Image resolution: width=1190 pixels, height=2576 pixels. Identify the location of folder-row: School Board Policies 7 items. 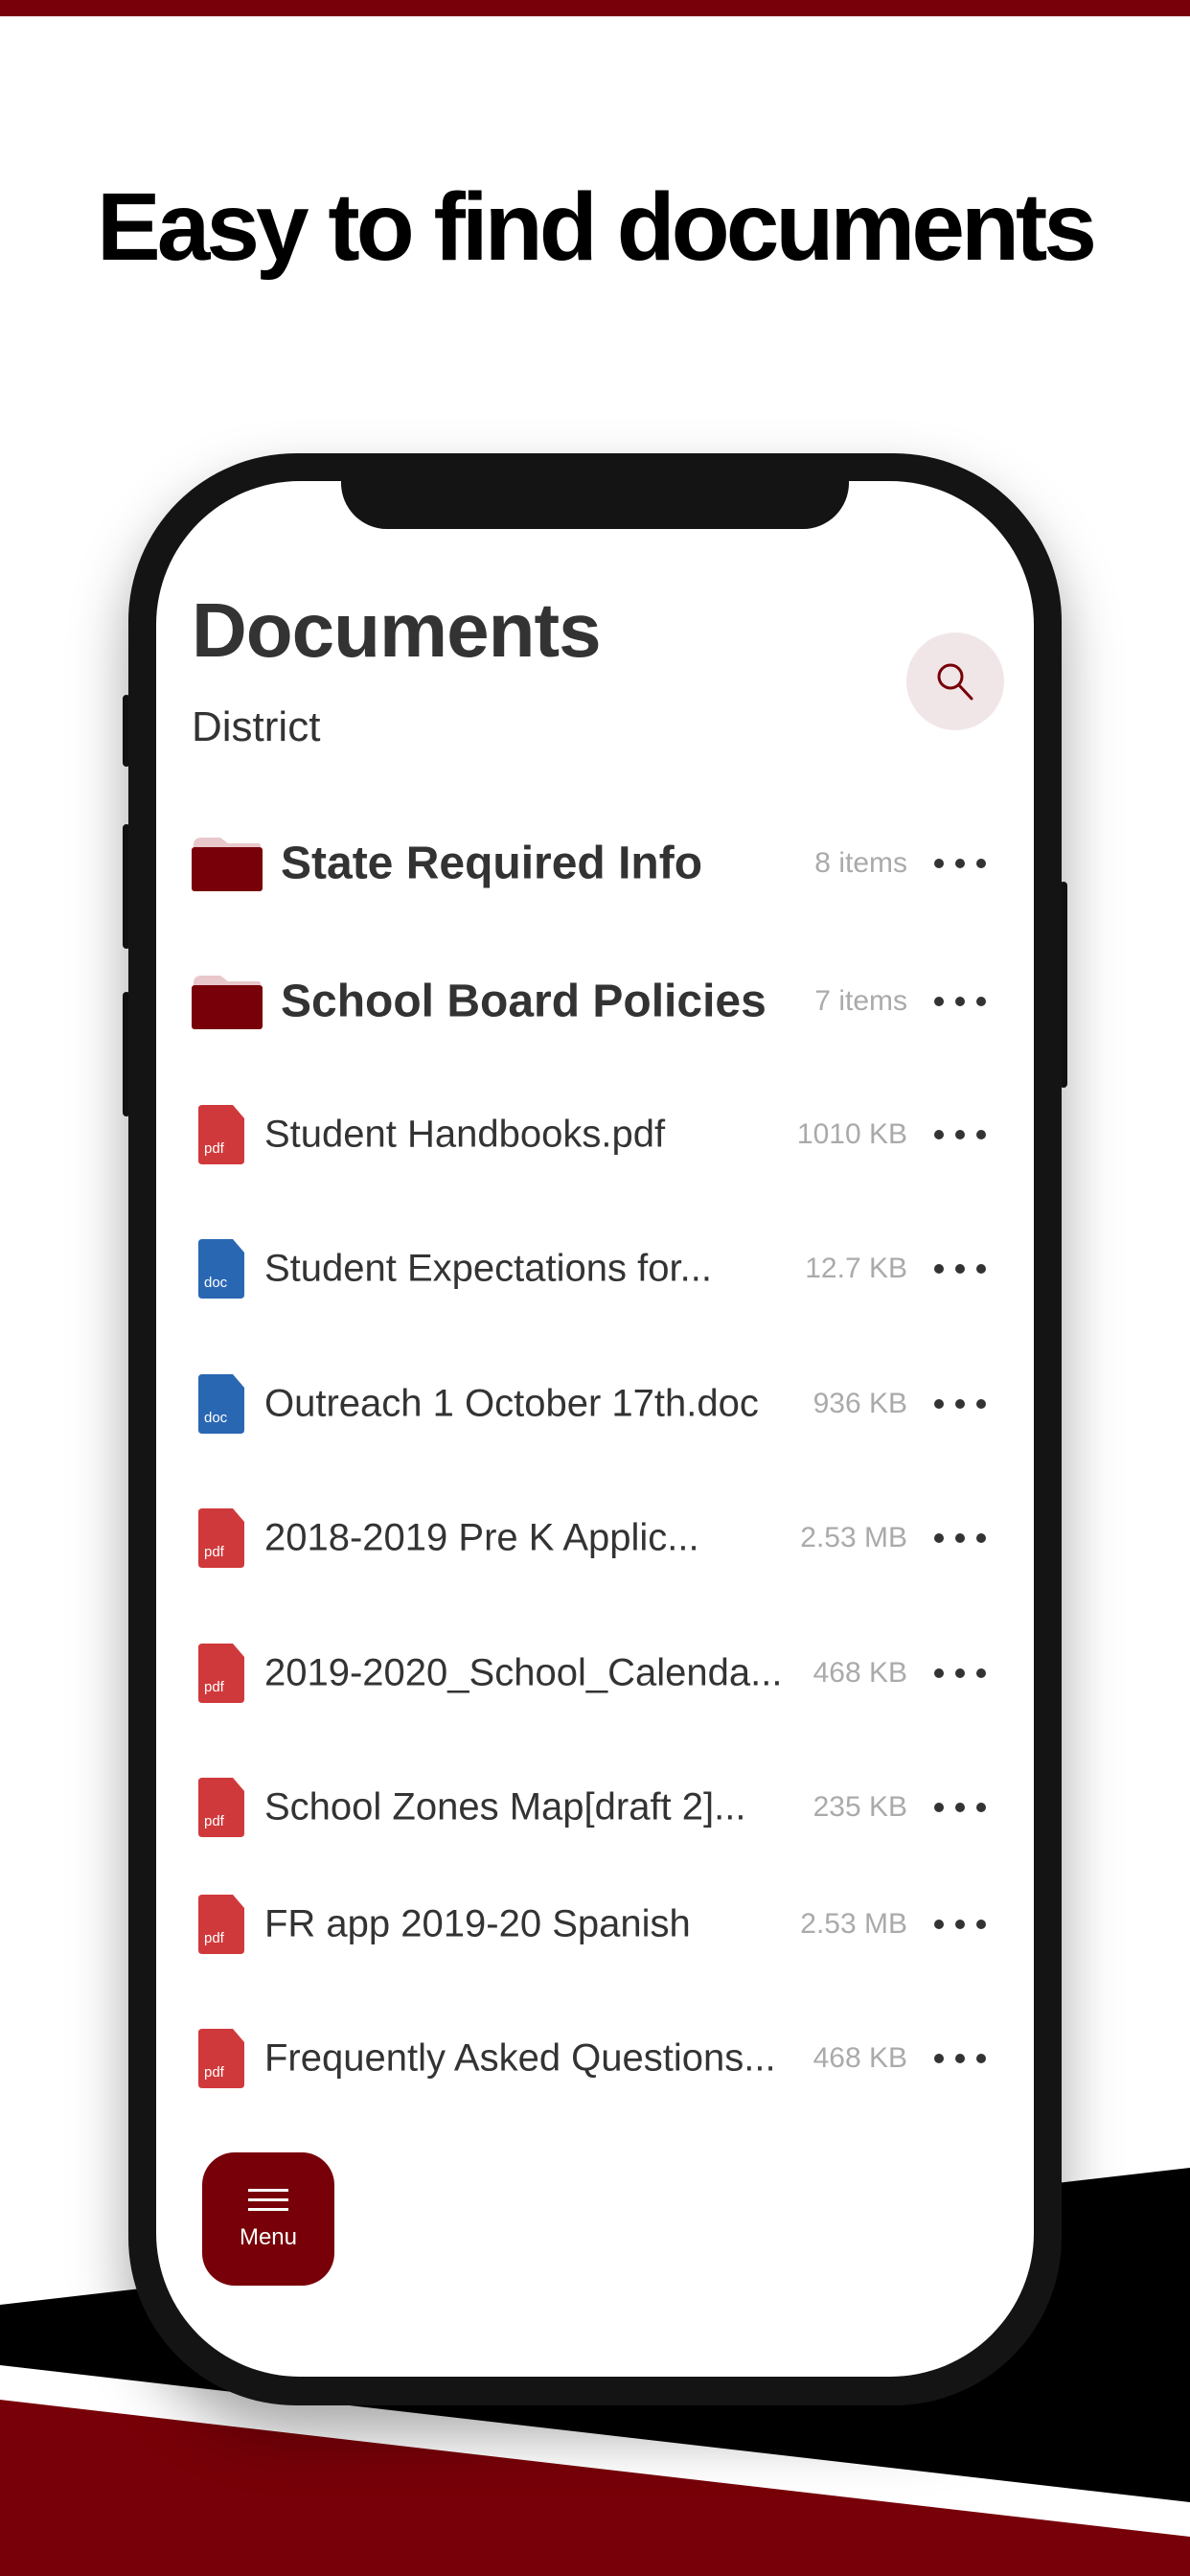
(595, 1001).